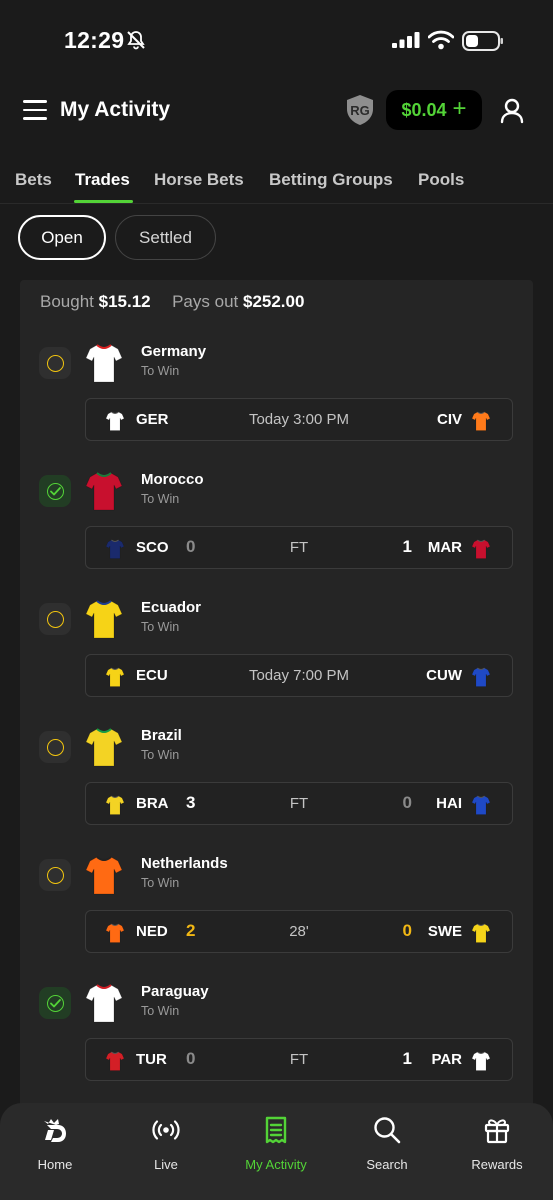 The image size is (553, 1200). Describe the element at coordinates (441, 180) in the screenshot. I see `tab-pools: Pools` at that location.